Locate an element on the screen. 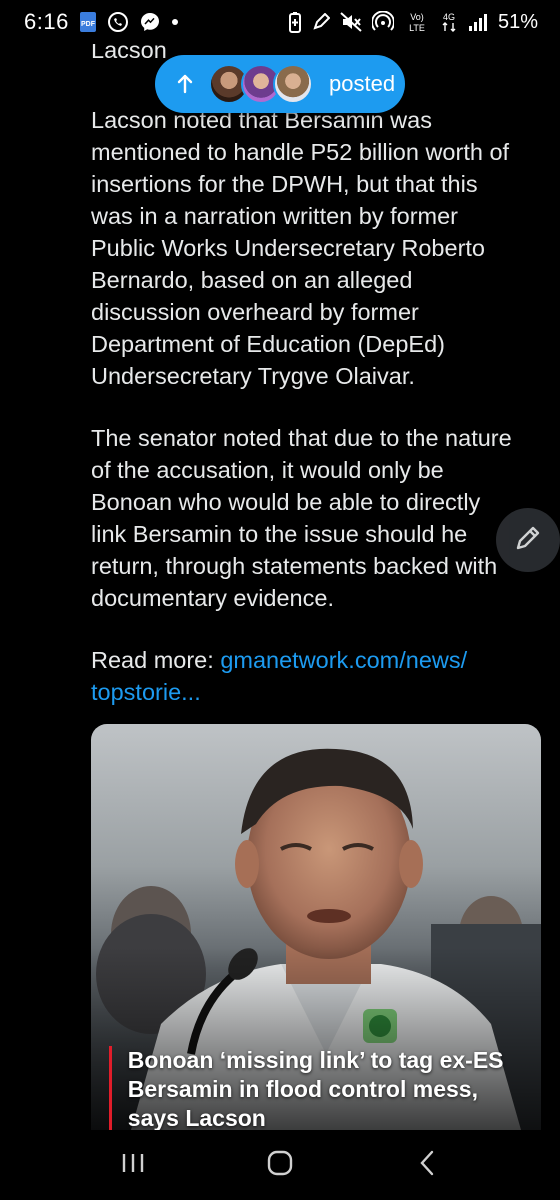 The image size is (560, 1200). headline-accent-bar is located at coordinates (110, 1088).